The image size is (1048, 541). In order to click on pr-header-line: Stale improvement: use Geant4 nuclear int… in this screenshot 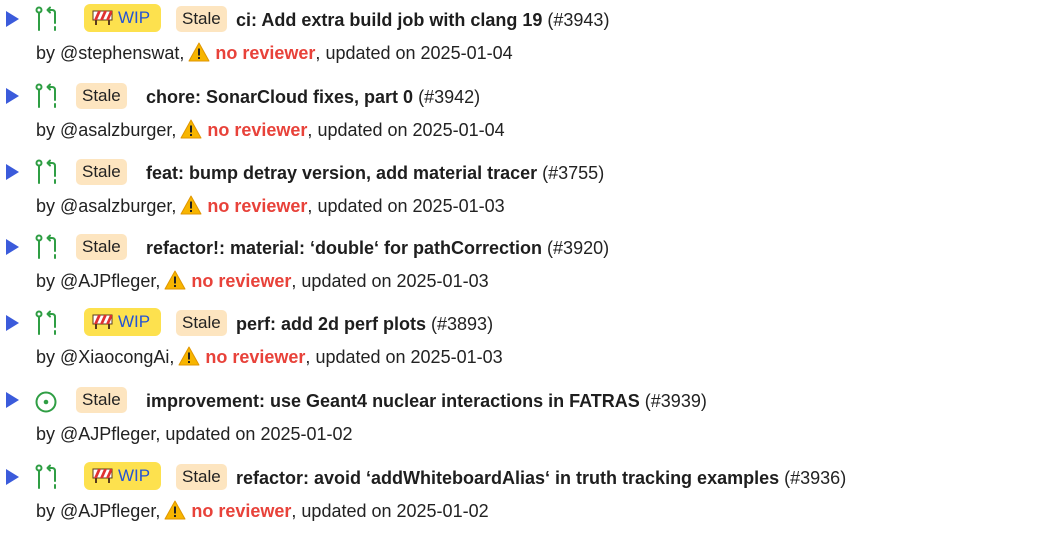, I will do `click(524, 402)`.